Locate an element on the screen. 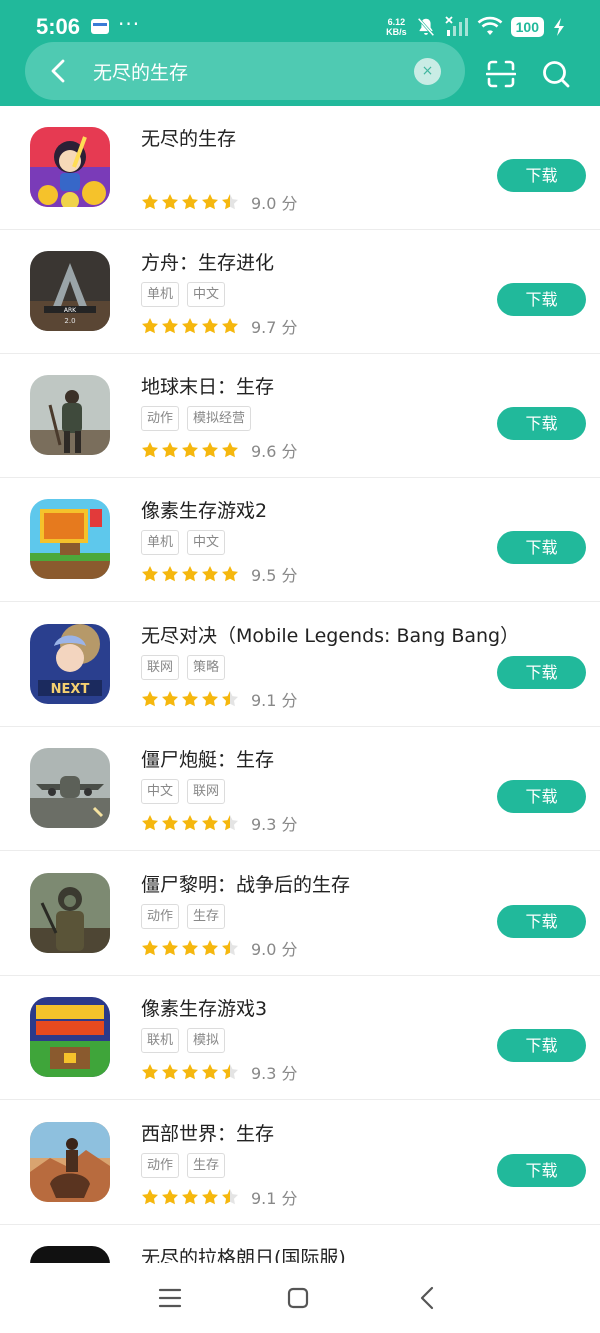  system-nav-bar is located at coordinates (300, 1298).